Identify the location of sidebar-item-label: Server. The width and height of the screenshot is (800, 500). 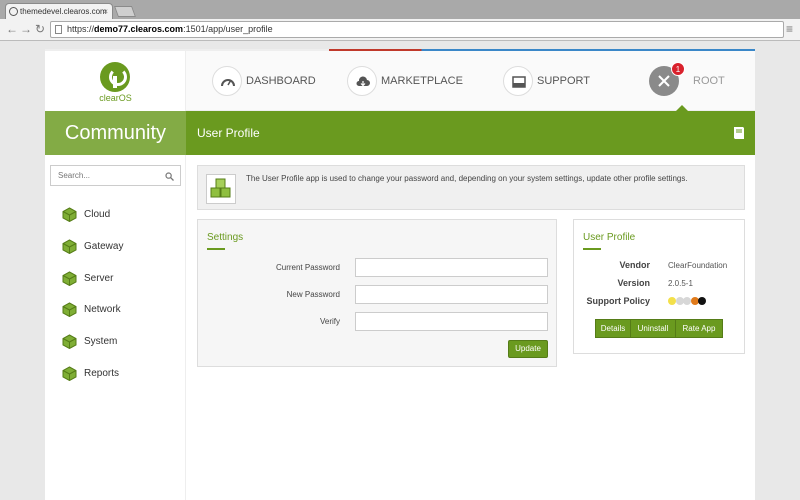
(99, 278).